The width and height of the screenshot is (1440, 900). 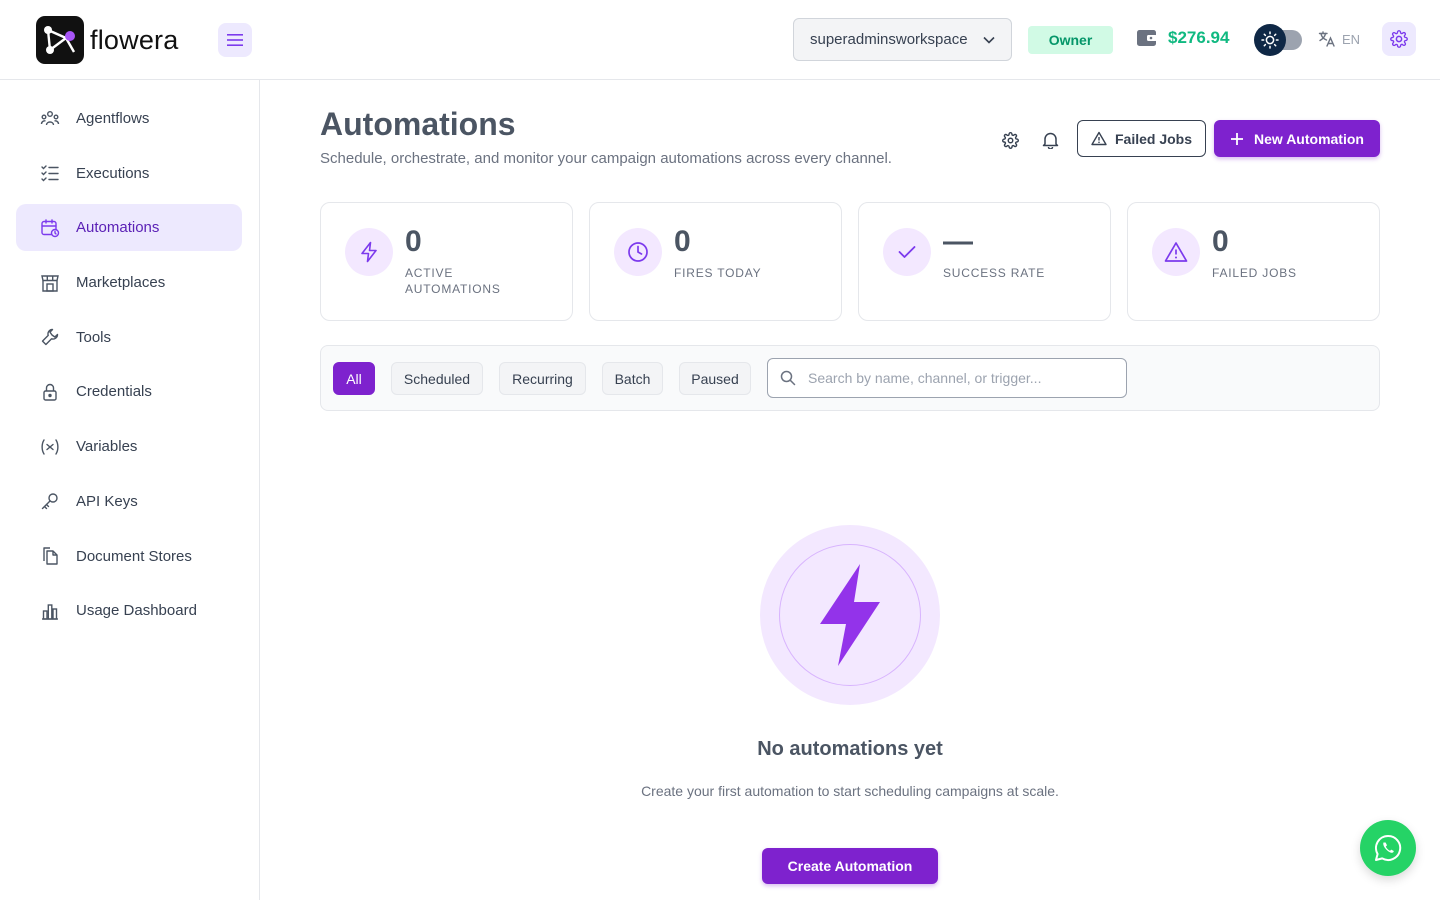 What do you see at coordinates (437, 378) in the screenshot?
I see `filter-chip-scheduled: Scheduled` at bounding box center [437, 378].